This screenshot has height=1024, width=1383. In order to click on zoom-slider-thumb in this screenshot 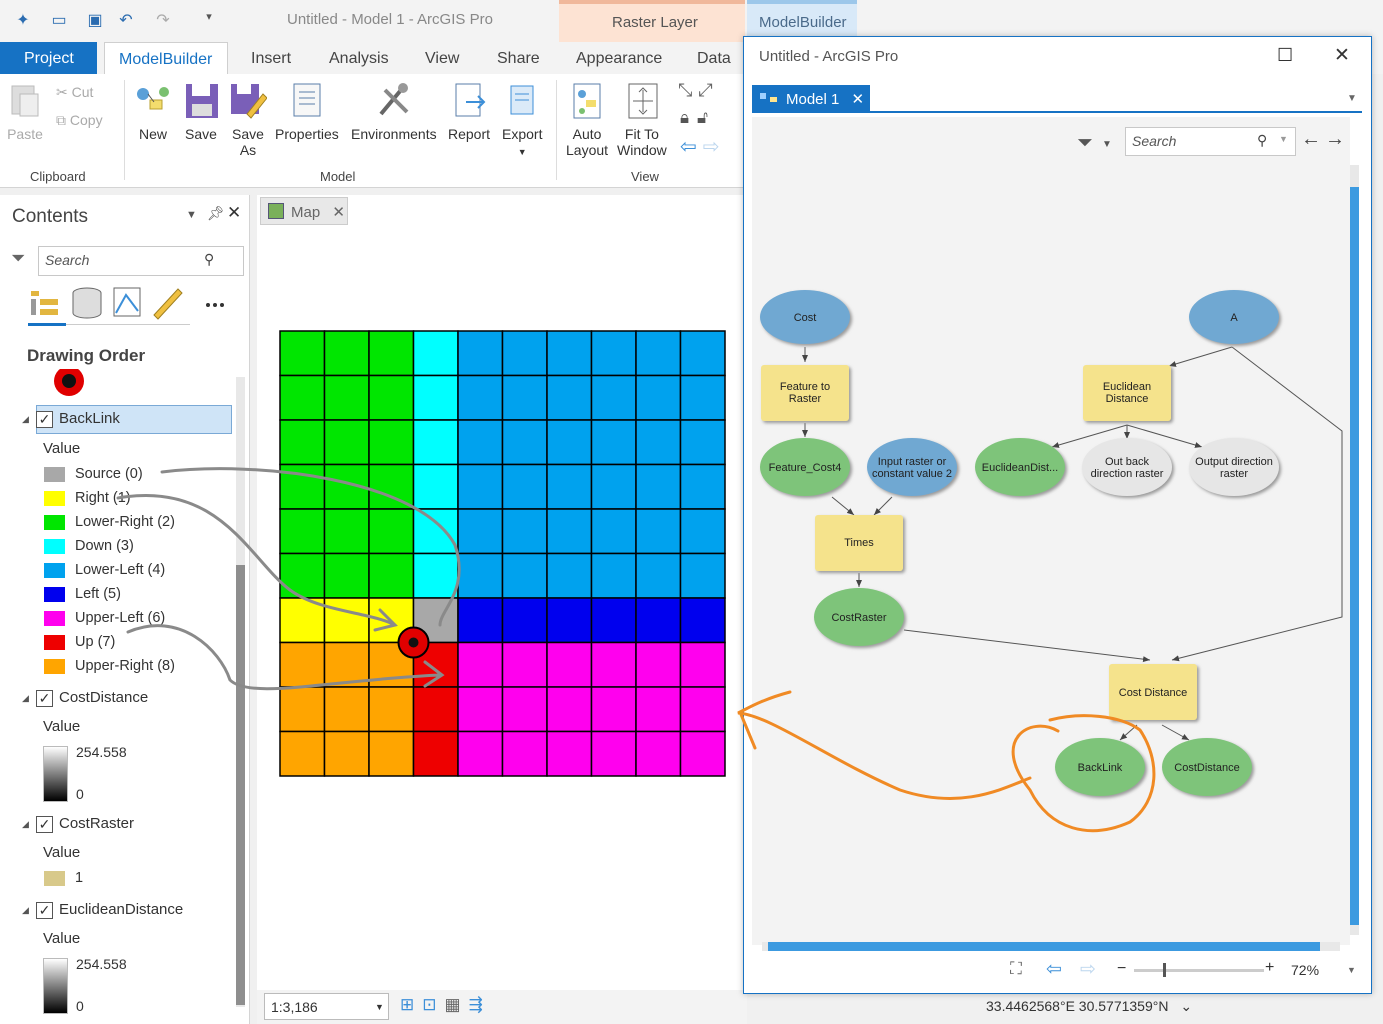, I will do `click(1164, 970)`.